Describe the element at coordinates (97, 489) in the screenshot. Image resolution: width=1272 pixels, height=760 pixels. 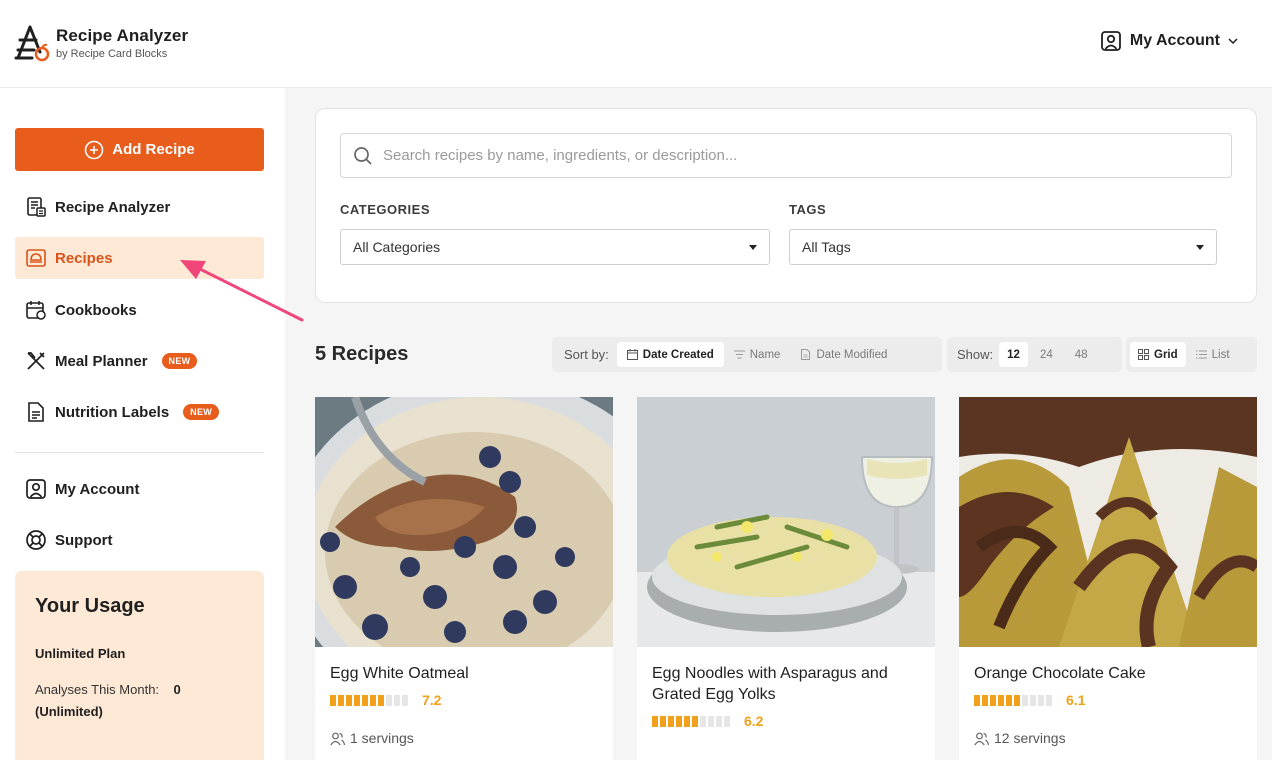
I see `sidebar-item-label: My Account` at that location.